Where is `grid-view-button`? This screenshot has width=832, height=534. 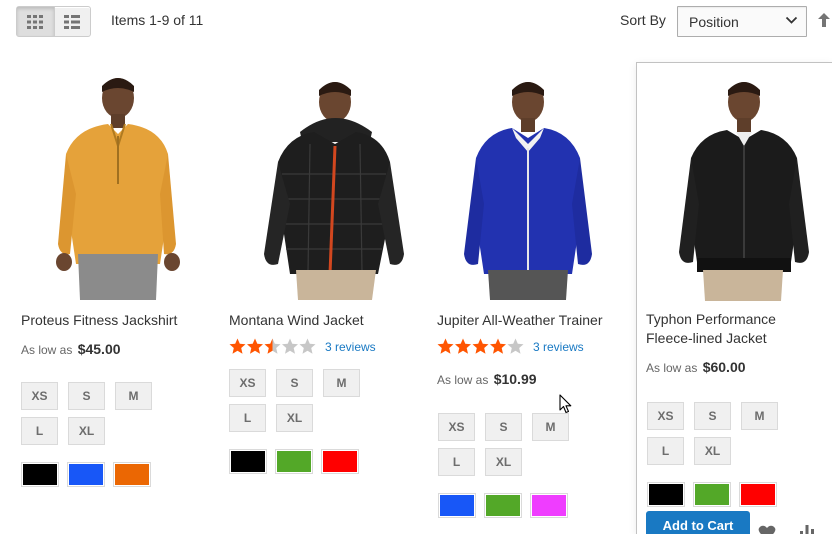 grid-view-button is located at coordinates (35, 21).